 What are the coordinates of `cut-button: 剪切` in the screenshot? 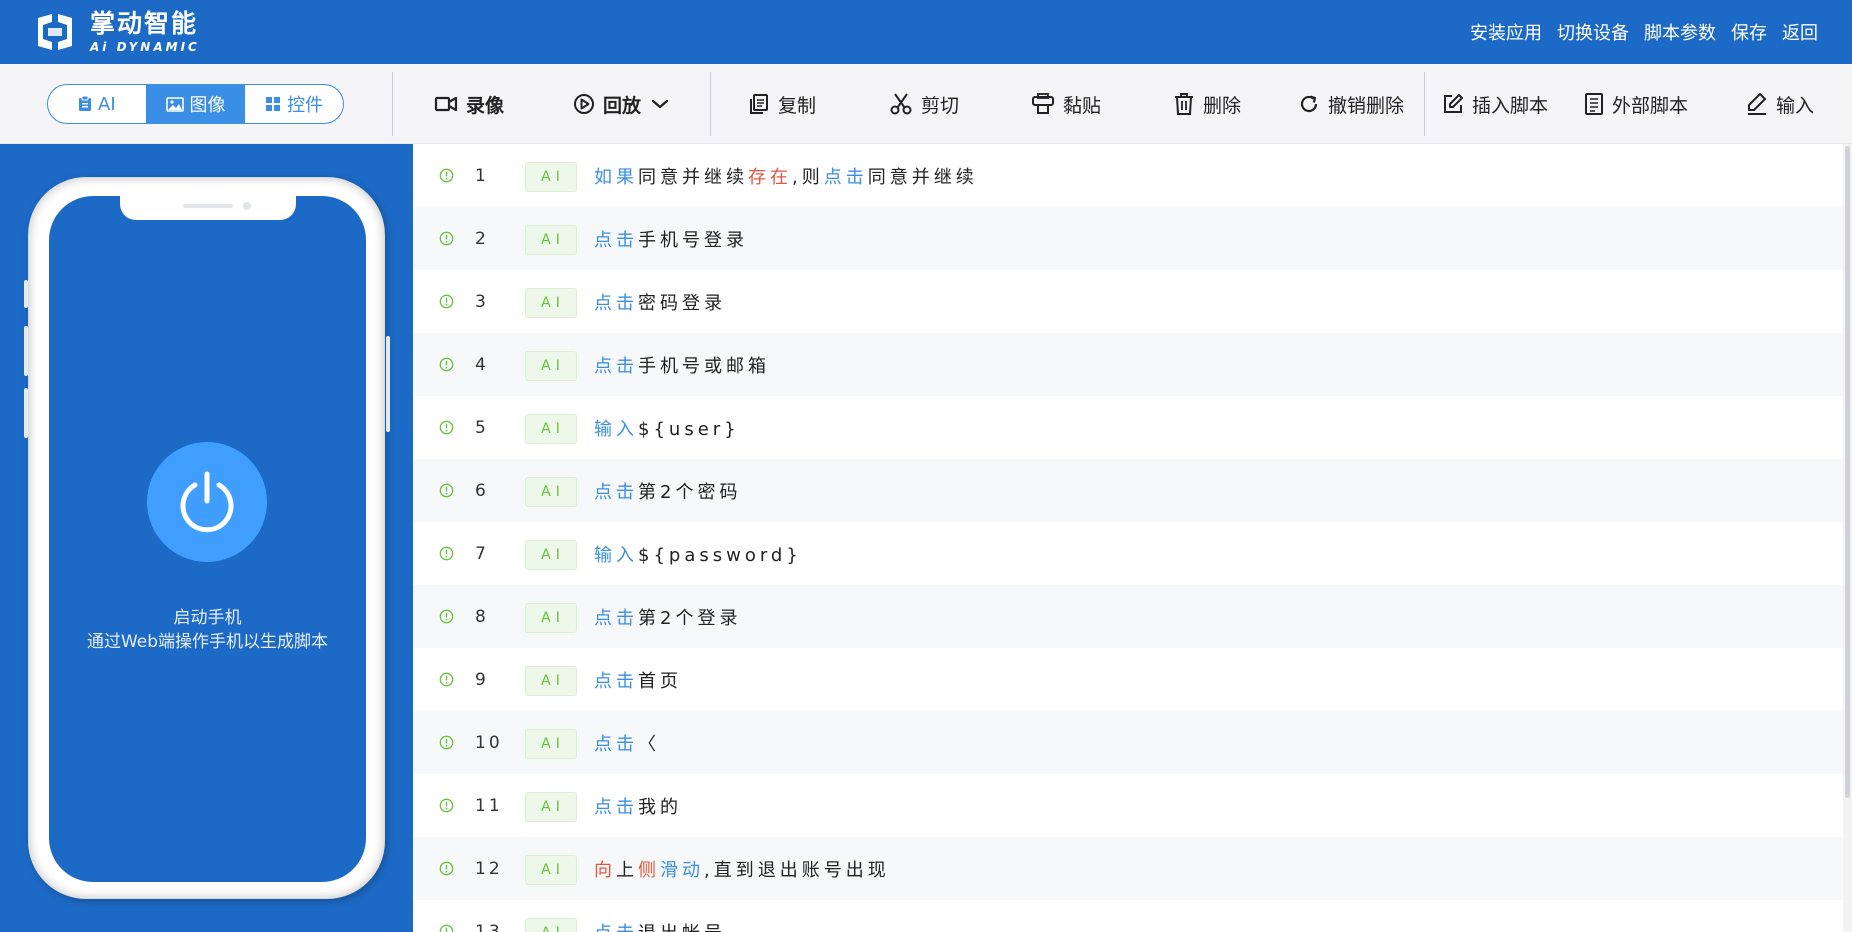 It's located at (924, 104).